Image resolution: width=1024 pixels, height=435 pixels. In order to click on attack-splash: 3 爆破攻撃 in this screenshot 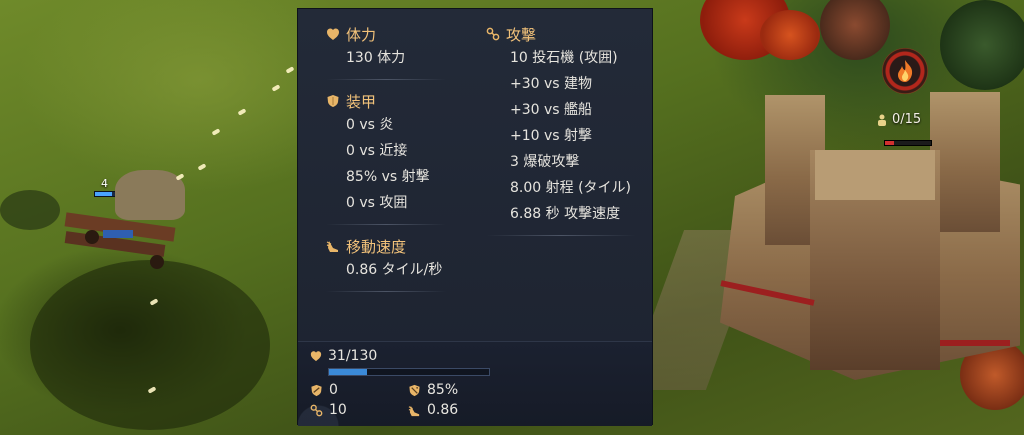, I will do `click(545, 162)`.